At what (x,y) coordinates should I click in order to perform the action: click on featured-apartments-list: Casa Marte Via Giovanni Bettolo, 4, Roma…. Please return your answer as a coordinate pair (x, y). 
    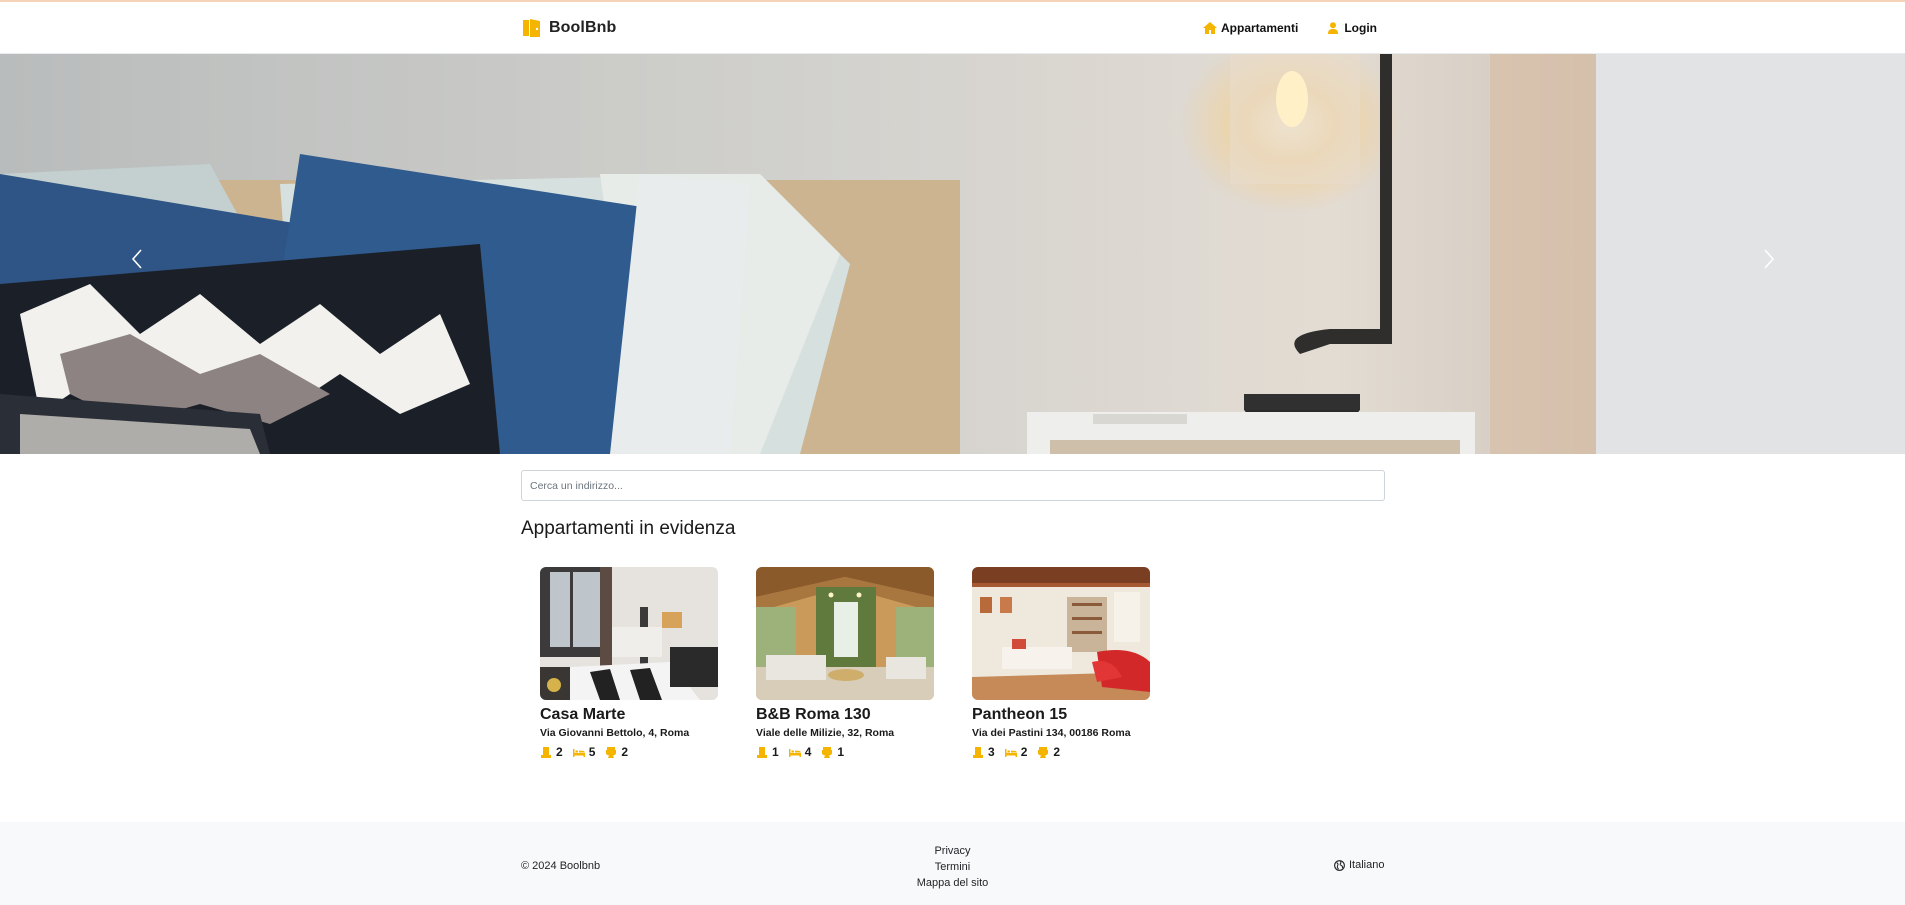
    Looking at the image, I should click on (845, 663).